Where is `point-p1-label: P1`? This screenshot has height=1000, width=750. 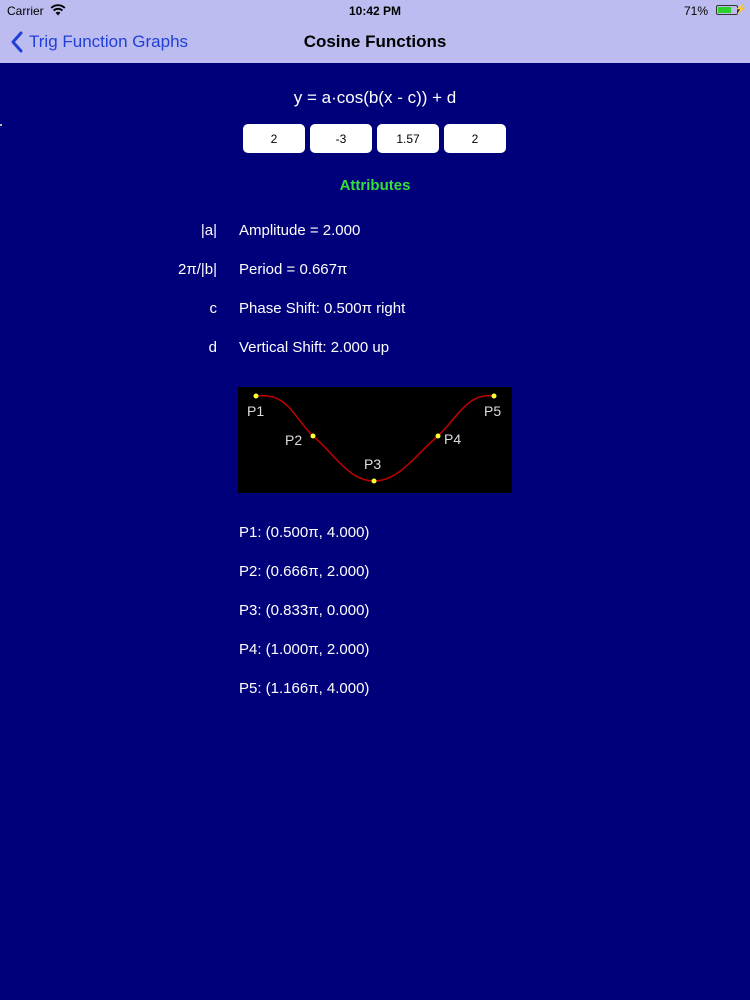
point-p1-label: P1 is located at coordinates (255, 411).